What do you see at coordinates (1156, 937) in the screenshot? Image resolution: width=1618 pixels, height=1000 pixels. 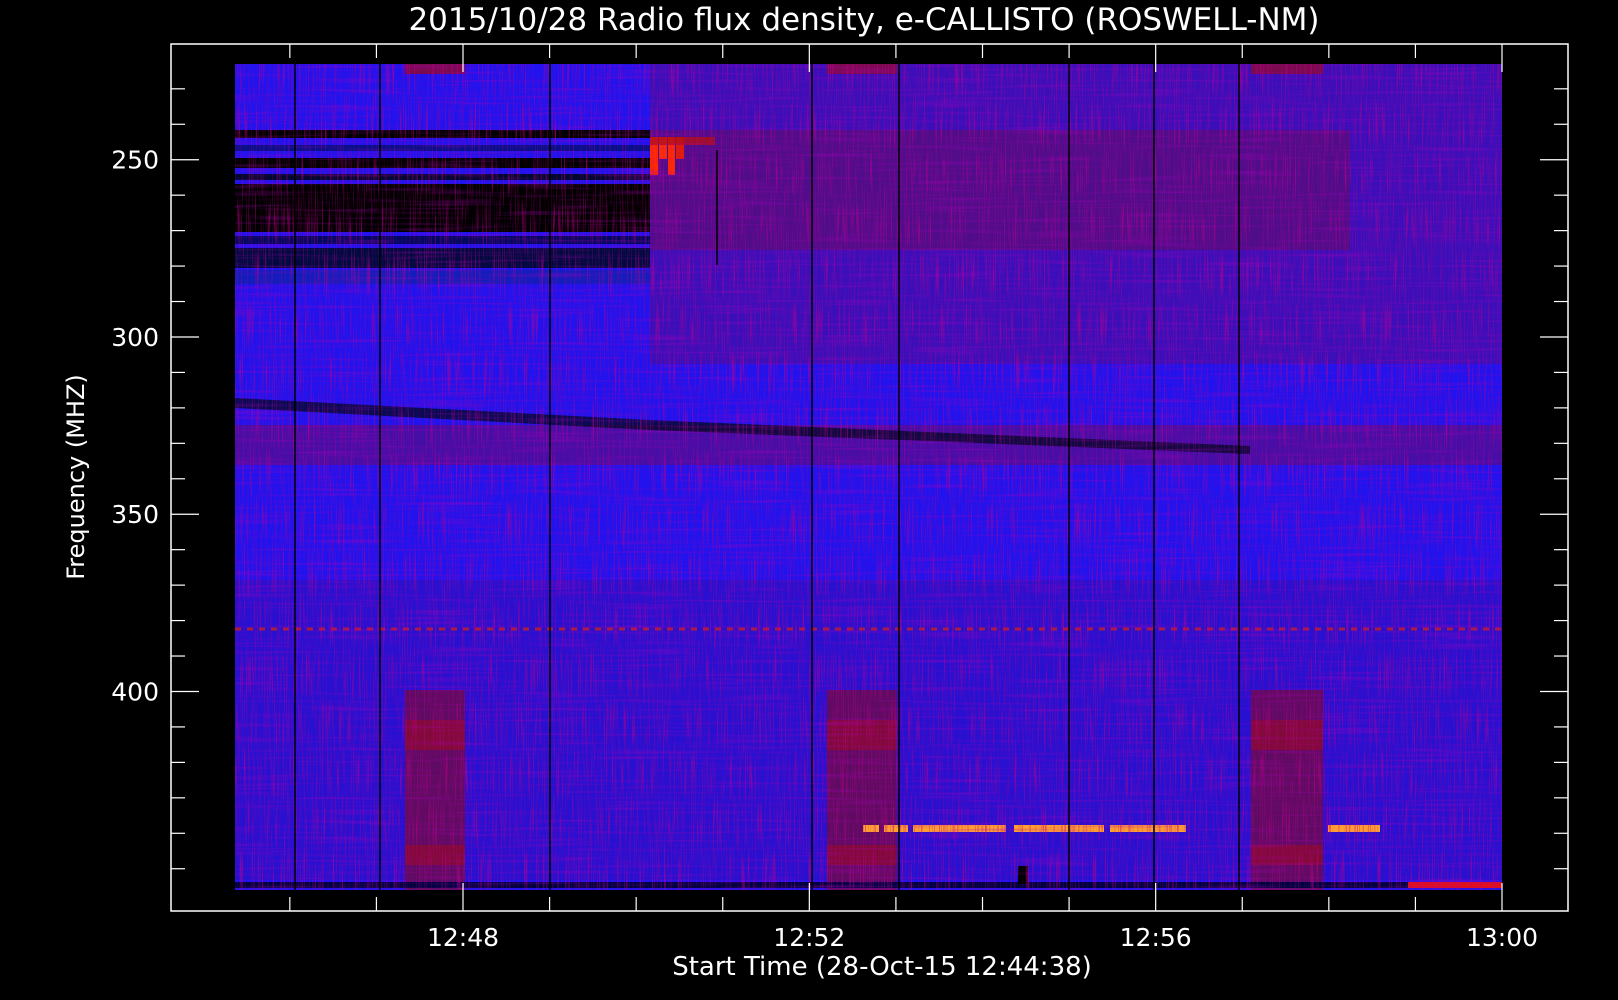 I see `x-tick-label: 12:56` at bounding box center [1156, 937].